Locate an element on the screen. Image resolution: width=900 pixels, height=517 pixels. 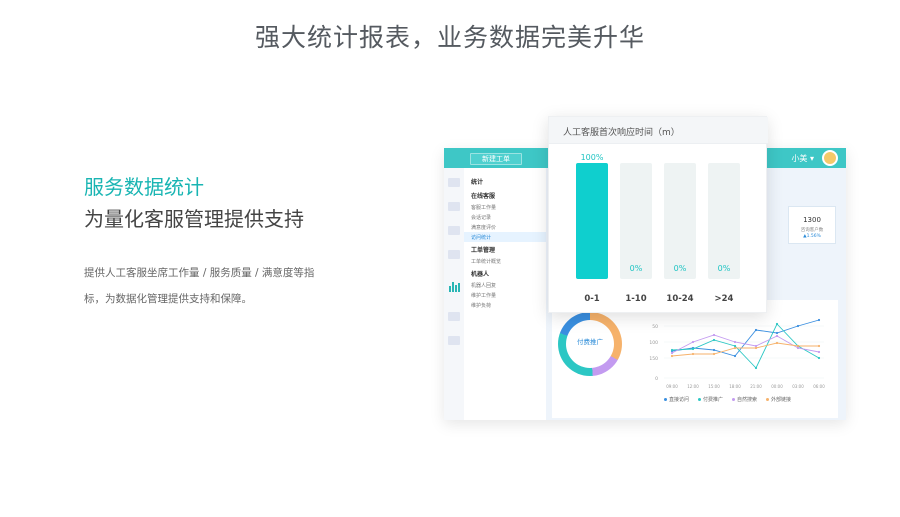
chart-legend: 直接访问 付费推广 自然搜索 外部链接 is located at coordinates (754, 399).